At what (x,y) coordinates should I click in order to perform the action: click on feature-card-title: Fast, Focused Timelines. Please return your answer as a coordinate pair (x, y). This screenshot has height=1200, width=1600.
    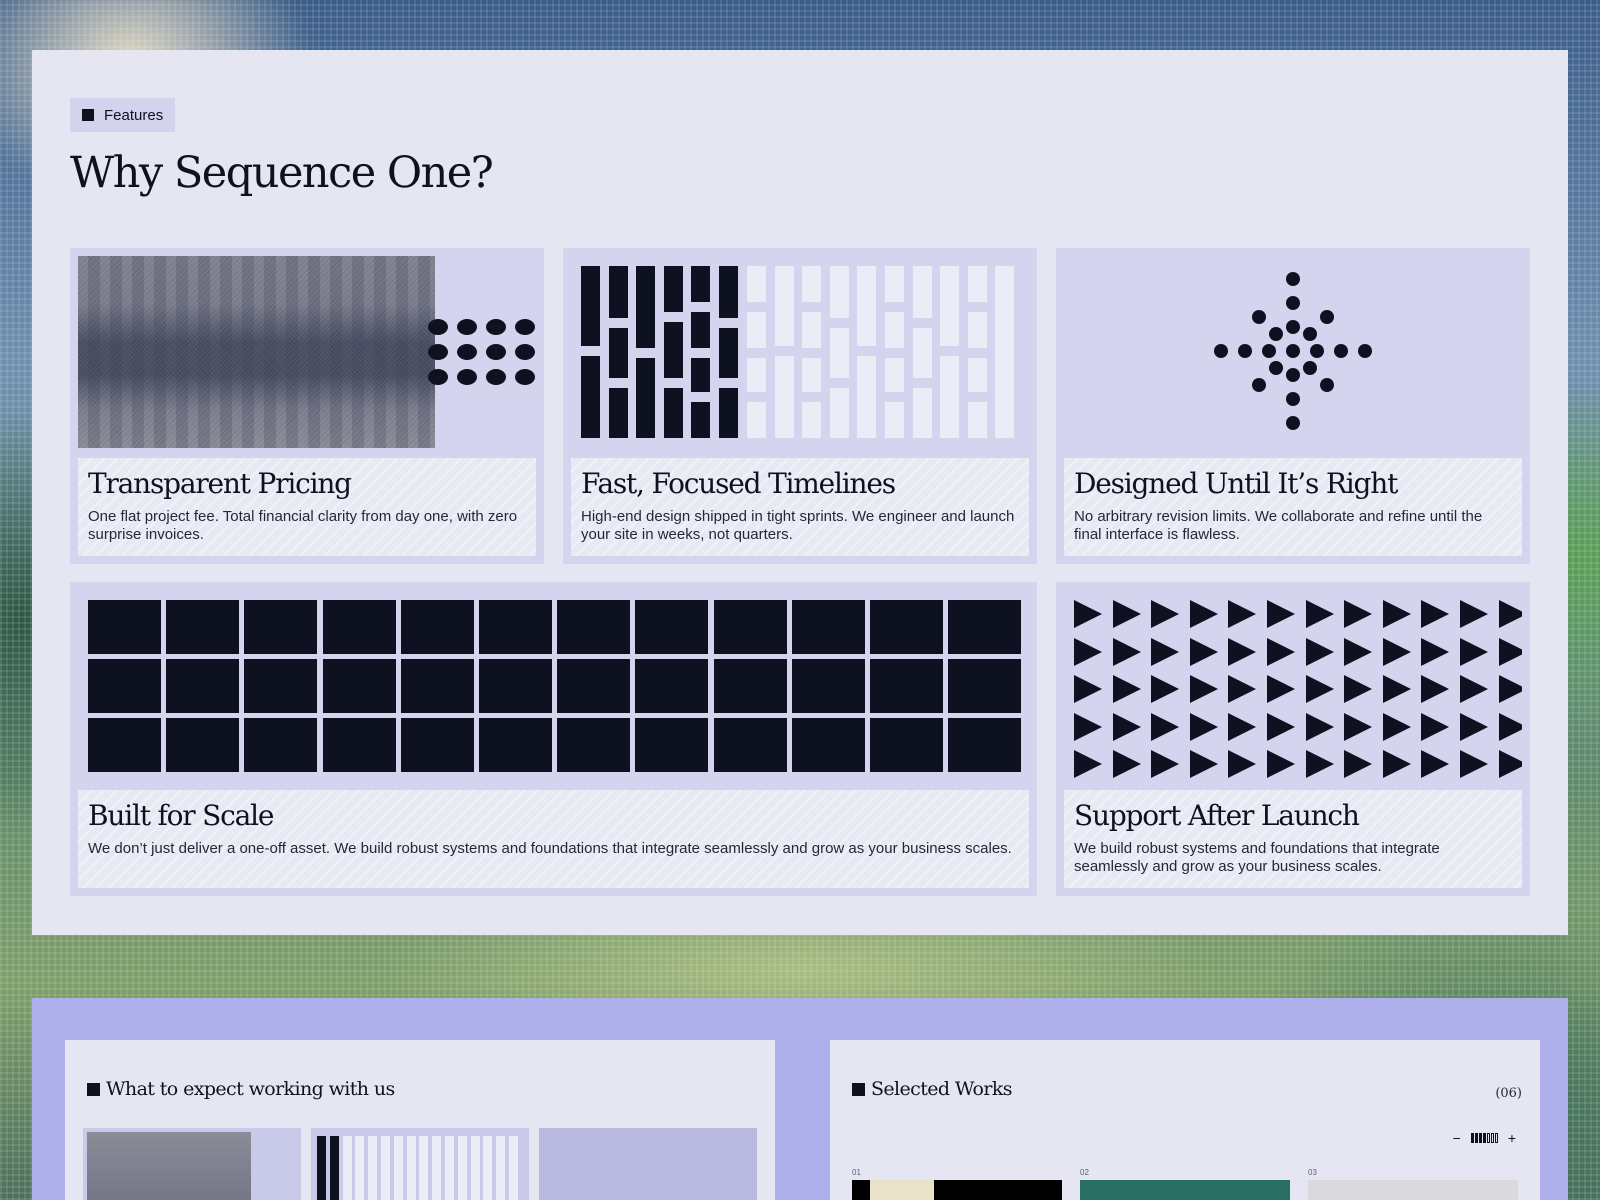
    Looking at the image, I should click on (738, 483).